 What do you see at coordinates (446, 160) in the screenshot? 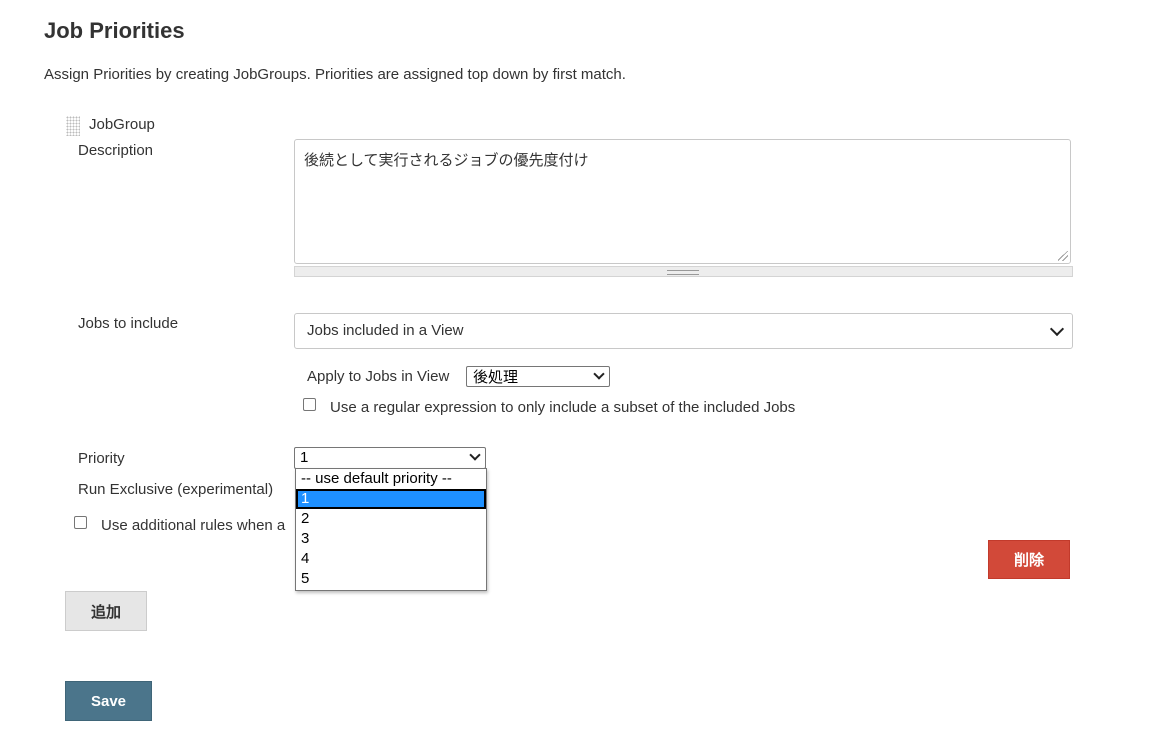
I see `description-text: 後続として実行されるジョブの優先度付け` at bounding box center [446, 160].